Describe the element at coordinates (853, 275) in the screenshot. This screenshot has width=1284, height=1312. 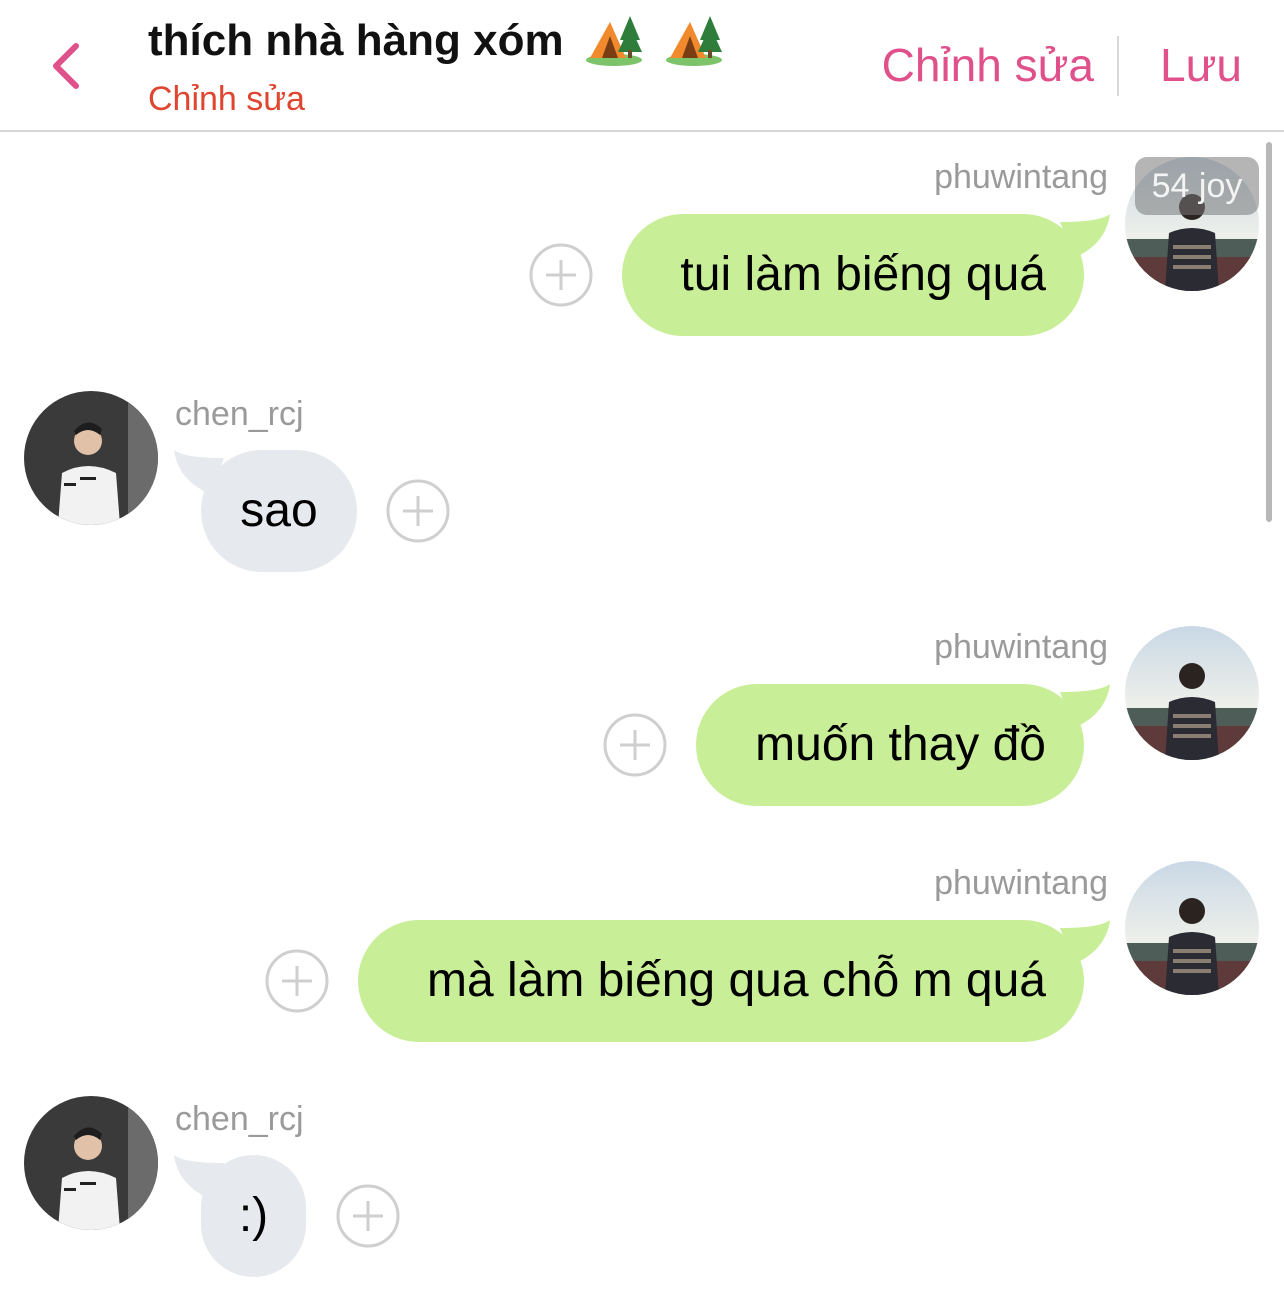
I see `message-bubble: tui làm biếng quá` at that location.